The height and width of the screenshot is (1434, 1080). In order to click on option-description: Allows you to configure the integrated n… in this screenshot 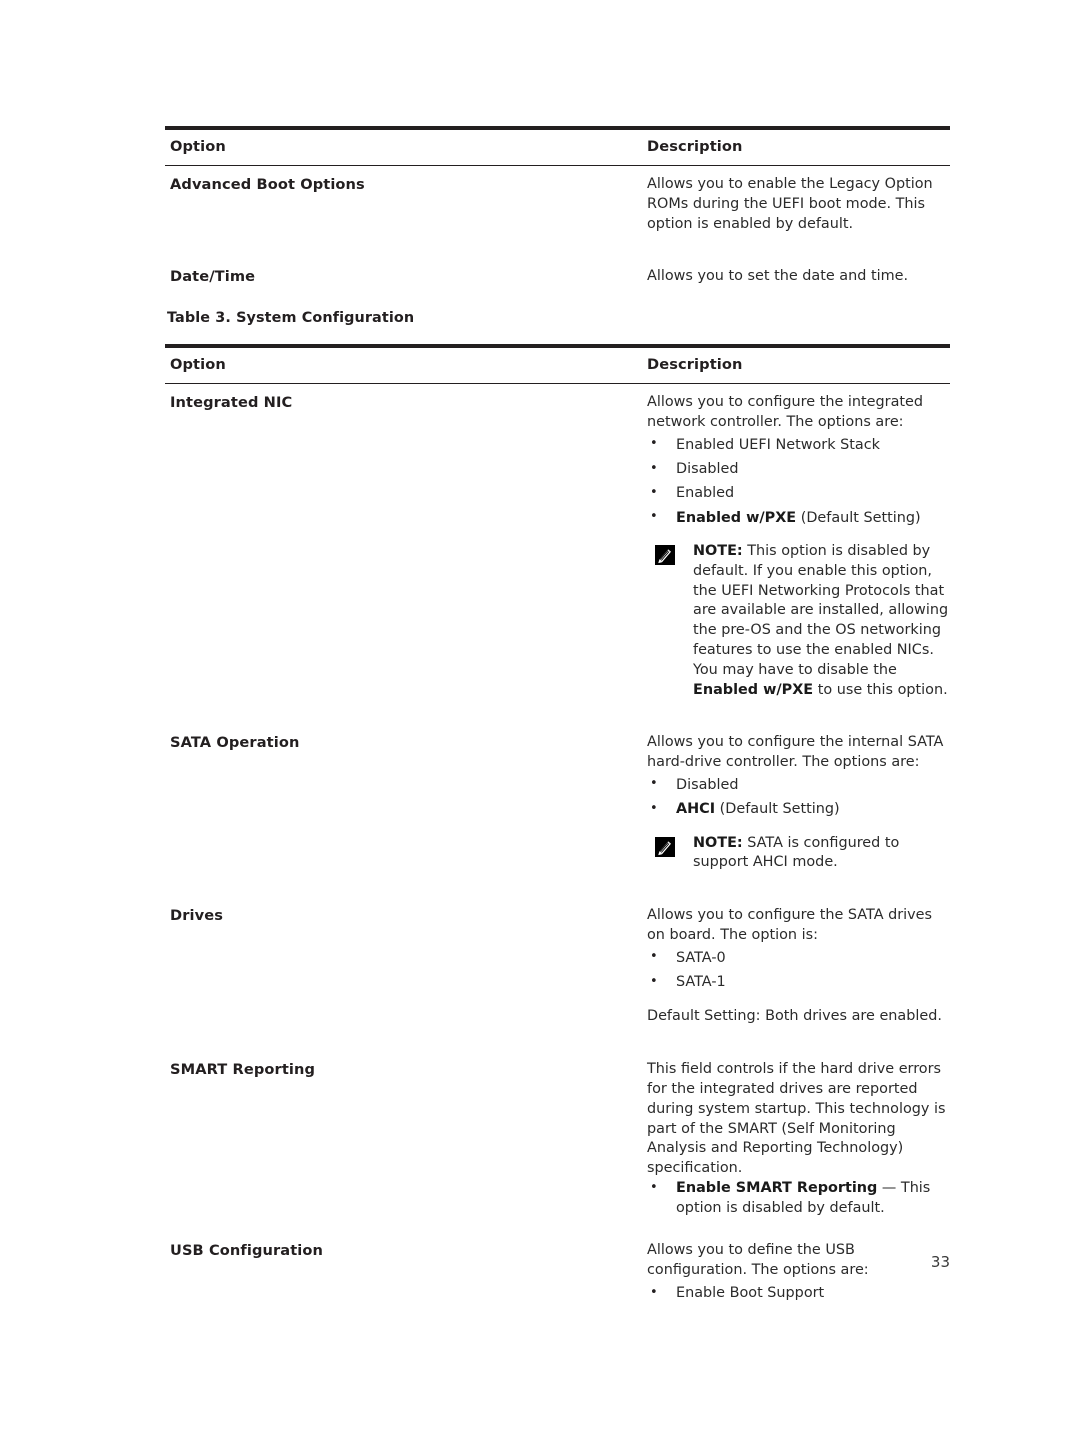, I will do `click(796, 542)`.